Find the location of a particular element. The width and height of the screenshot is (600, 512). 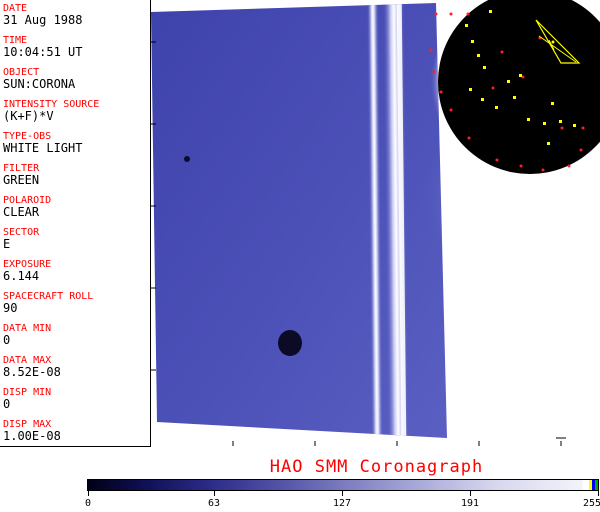

metadata-field: DATE 31 Aug 1988 is located at coordinates (42, 15).